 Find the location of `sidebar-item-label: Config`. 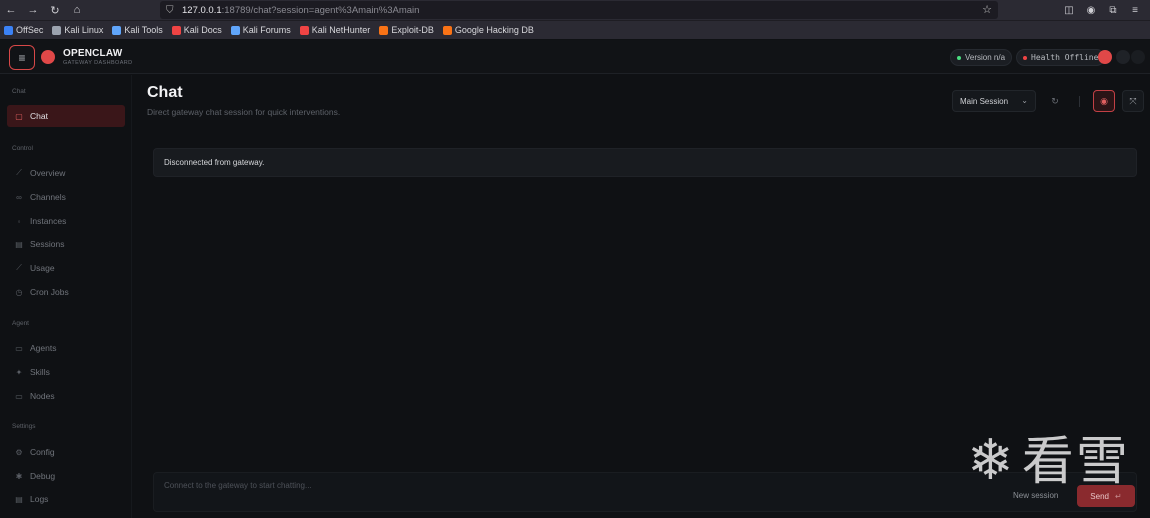

sidebar-item-label: Config is located at coordinates (42, 452).